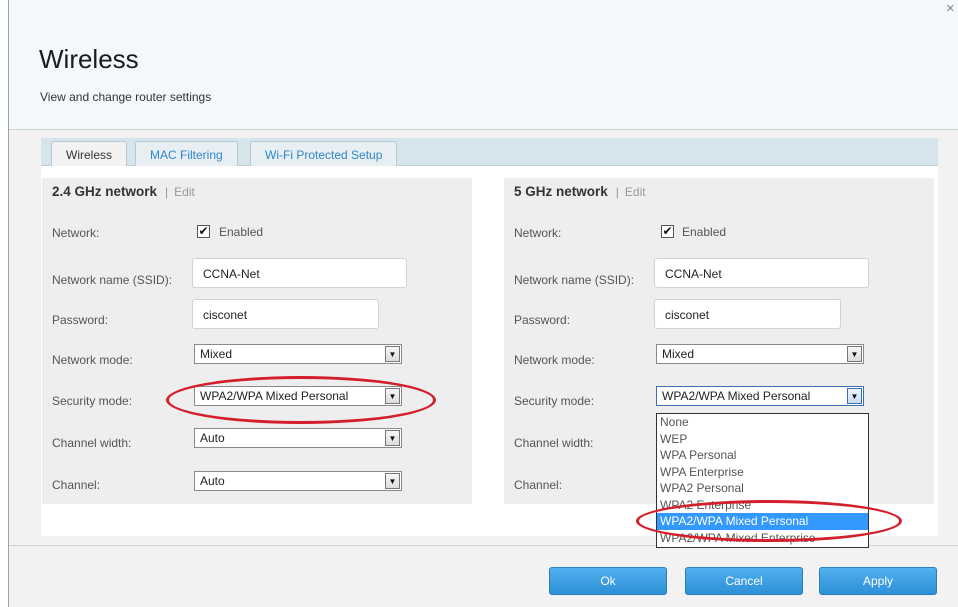  What do you see at coordinates (744, 581) in the screenshot?
I see `cancel-button: Cancel` at bounding box center [744, 581].